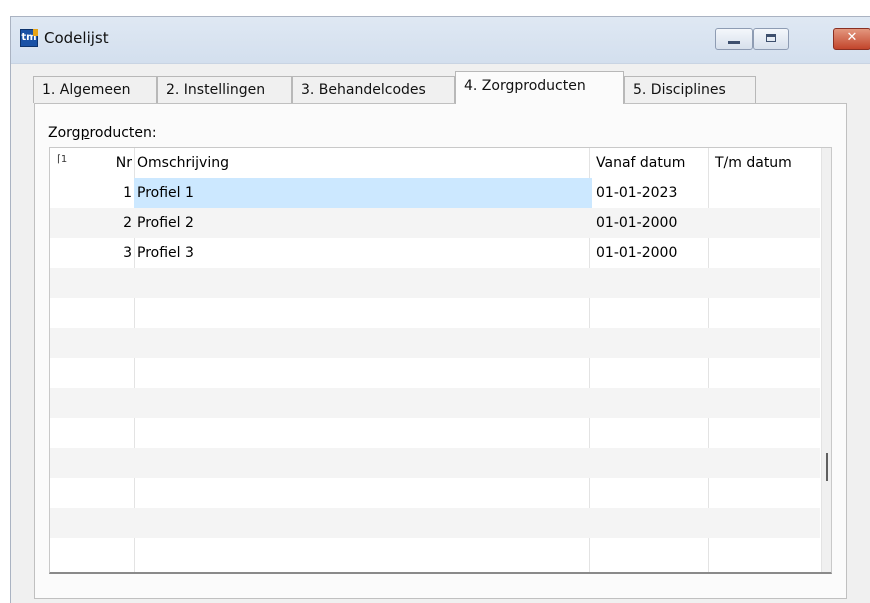 The image size is (870, 603). What do you see at coordinates (95, 89) in the screenshot?
I see `tab-algemeen: 1. Algemeen` at bounding box center [95, 89].